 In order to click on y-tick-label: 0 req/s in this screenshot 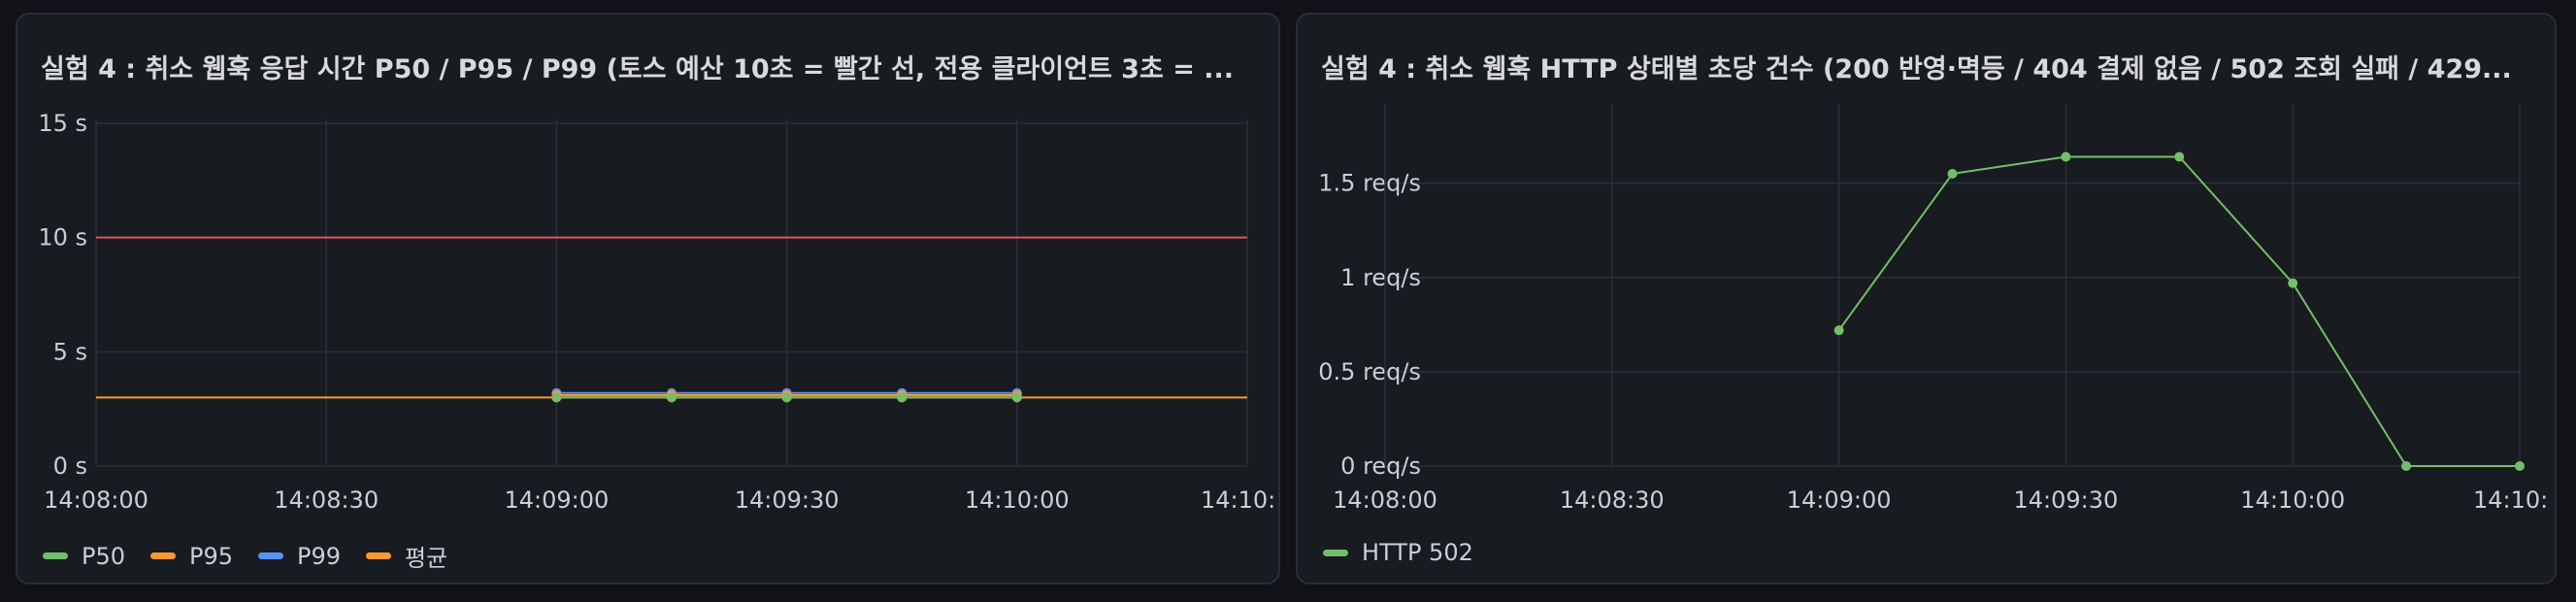, I will do `click(1380, 466)`.